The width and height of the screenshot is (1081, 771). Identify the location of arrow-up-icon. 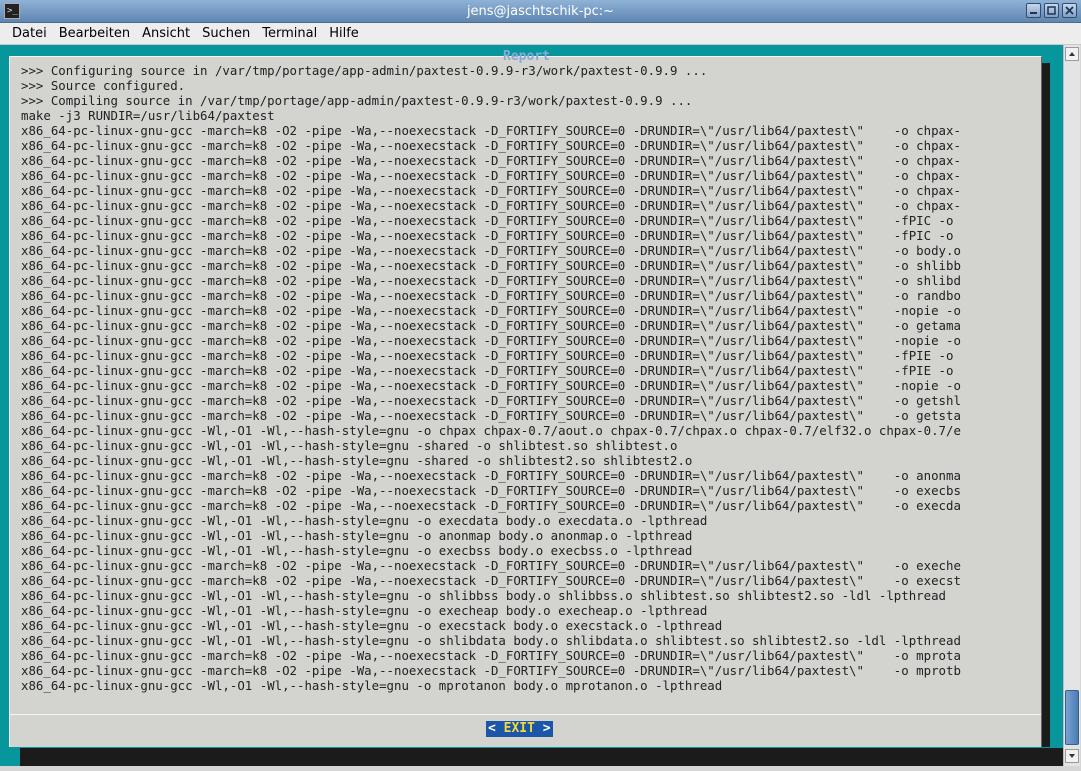
(1072, 54).